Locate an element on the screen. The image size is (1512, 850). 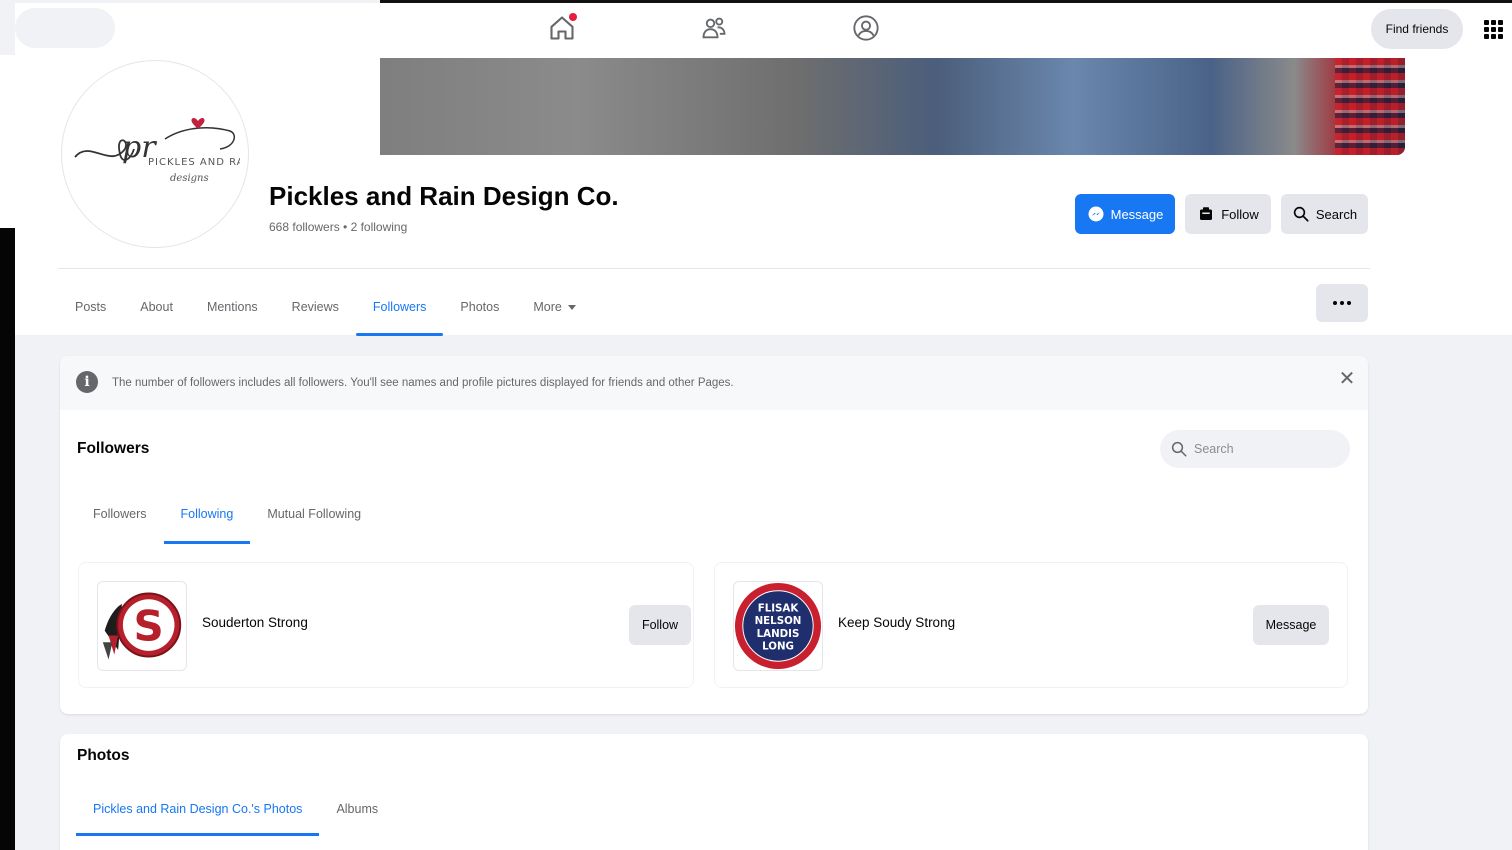
tab-mentions: Mentions is located at coordinates (232, 307).